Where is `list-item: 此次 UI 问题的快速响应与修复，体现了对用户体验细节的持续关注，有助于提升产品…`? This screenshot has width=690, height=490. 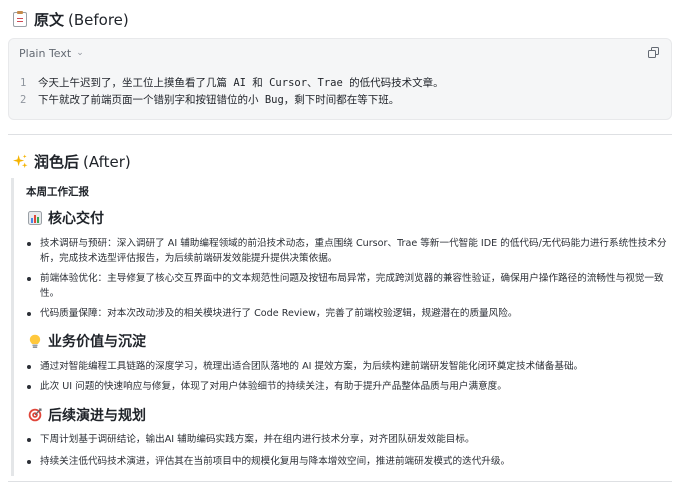
list-item: 此次 UI 问题的快速响应与修复，体现了对用户体验细节的持续关注，有助于提升产品… is located at coordinates (347, 386).